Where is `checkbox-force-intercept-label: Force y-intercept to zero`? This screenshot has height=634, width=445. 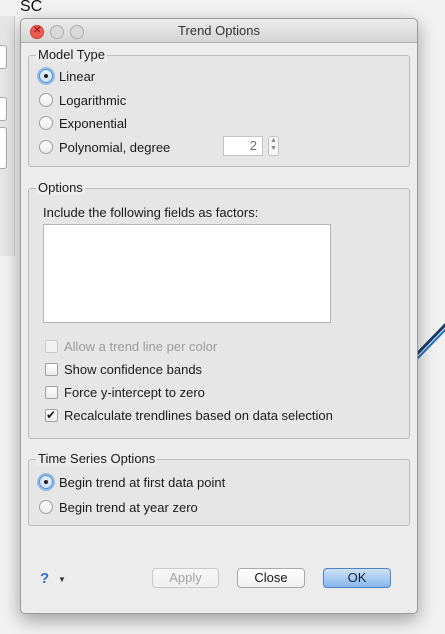
checkbox-force-intercept-label: Force y-intercept to zero is located at coordinates (134, 392).